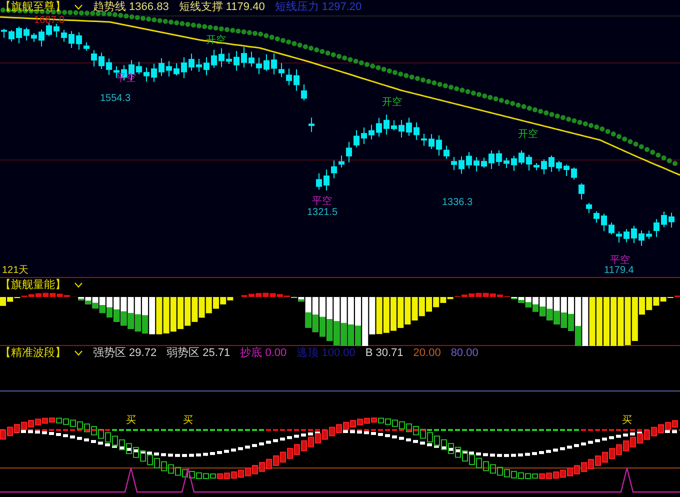 This screenshot has width=680, height=497. I want to click on indicator-reading: 强势区 29.72, so click(125, 353).